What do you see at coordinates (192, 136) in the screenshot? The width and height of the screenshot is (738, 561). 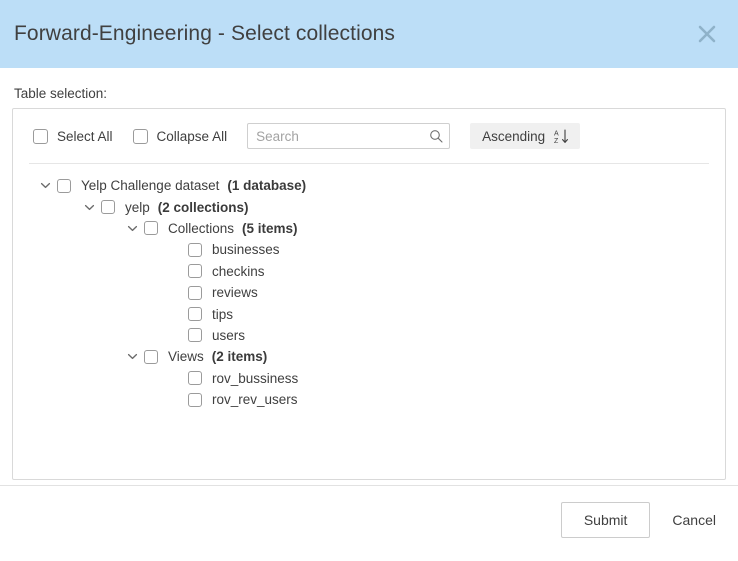 I see `collapse-all-label: Collapse All` at bounding box center [192, 136].